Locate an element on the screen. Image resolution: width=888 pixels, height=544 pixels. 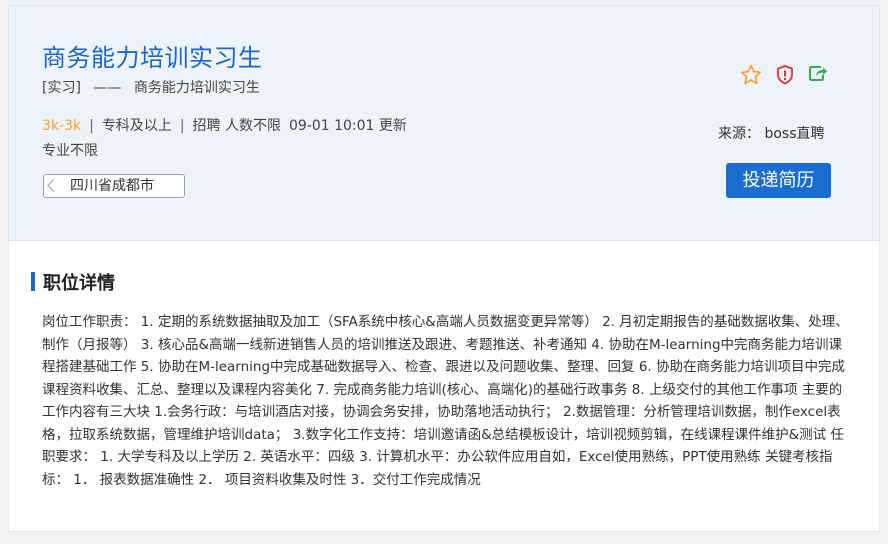
subtitle-dash: —— is located at coordinates (107, 88).